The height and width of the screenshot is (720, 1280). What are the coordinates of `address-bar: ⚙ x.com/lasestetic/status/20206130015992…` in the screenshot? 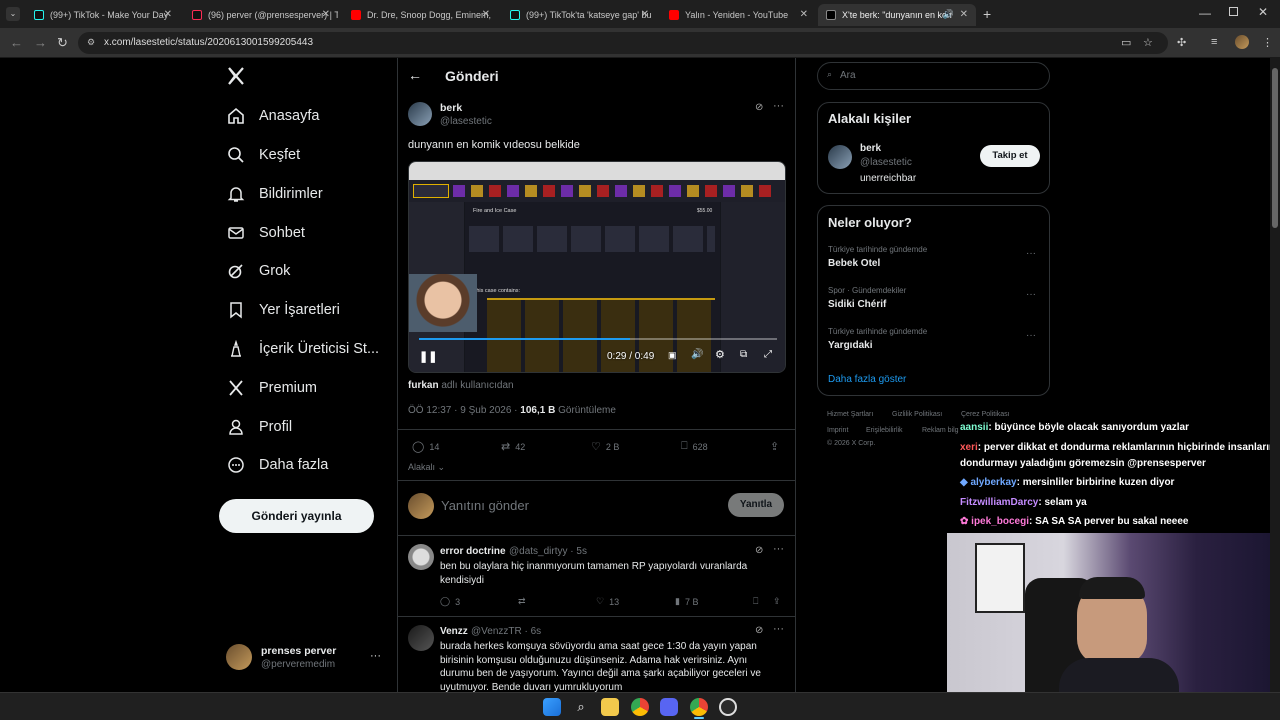 It's located at (623, 43).